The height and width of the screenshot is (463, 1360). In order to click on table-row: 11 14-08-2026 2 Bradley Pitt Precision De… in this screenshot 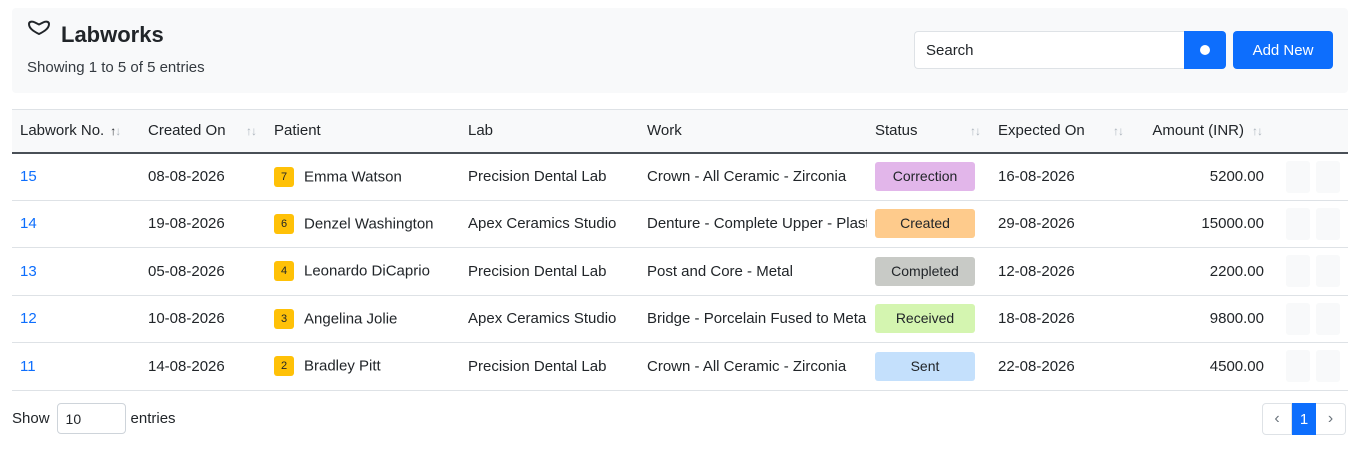, I will do `click(680, 366)`.